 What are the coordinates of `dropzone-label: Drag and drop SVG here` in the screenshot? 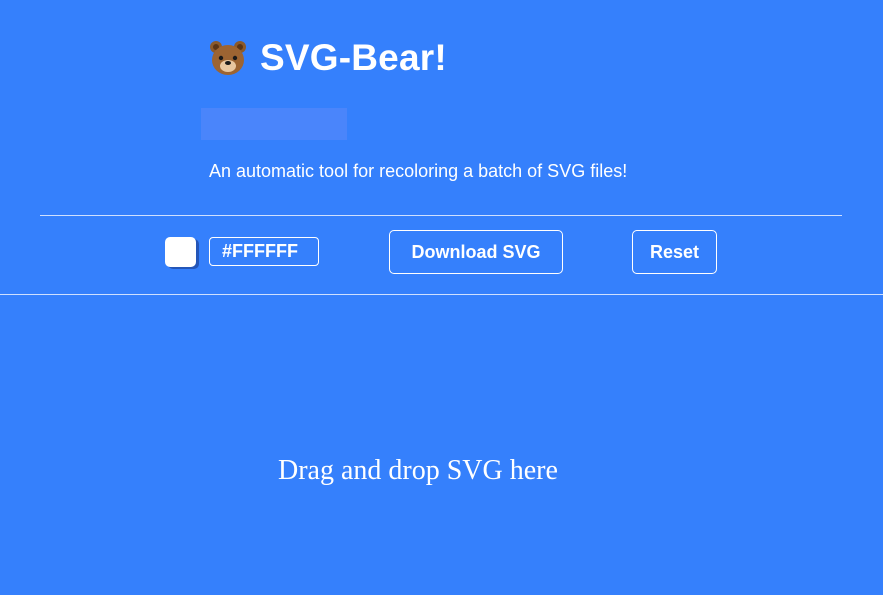 It's located at (418, 470).